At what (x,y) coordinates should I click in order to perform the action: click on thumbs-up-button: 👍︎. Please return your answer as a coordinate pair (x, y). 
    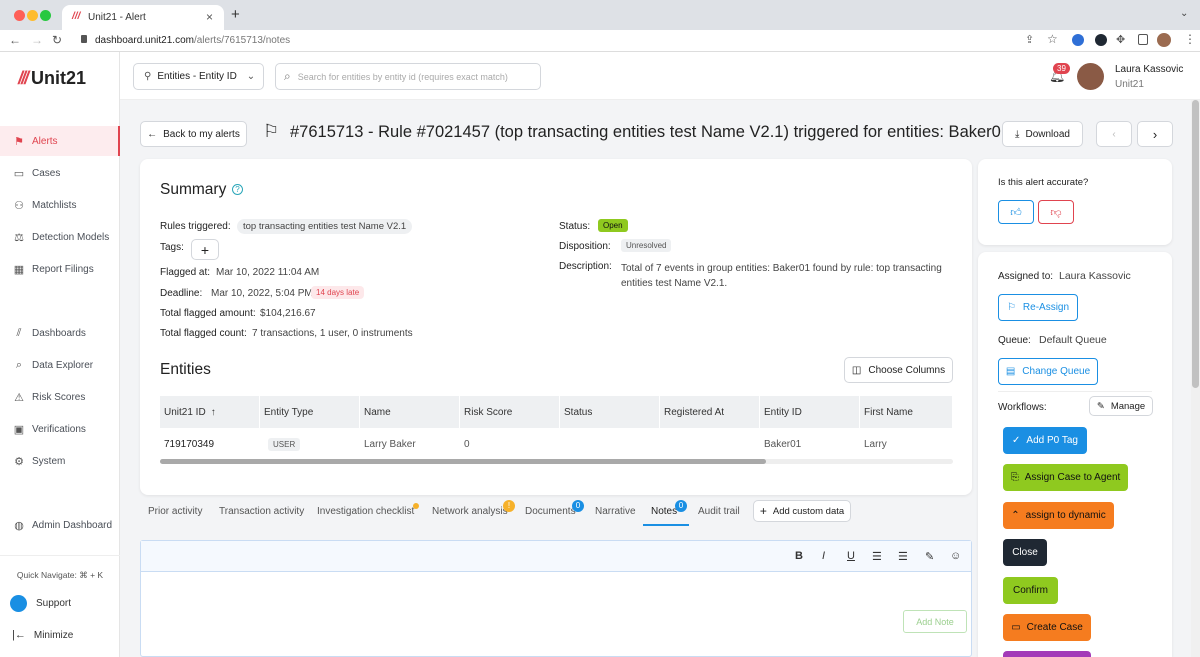
    Looking at the image, I should click on (1016, 212).